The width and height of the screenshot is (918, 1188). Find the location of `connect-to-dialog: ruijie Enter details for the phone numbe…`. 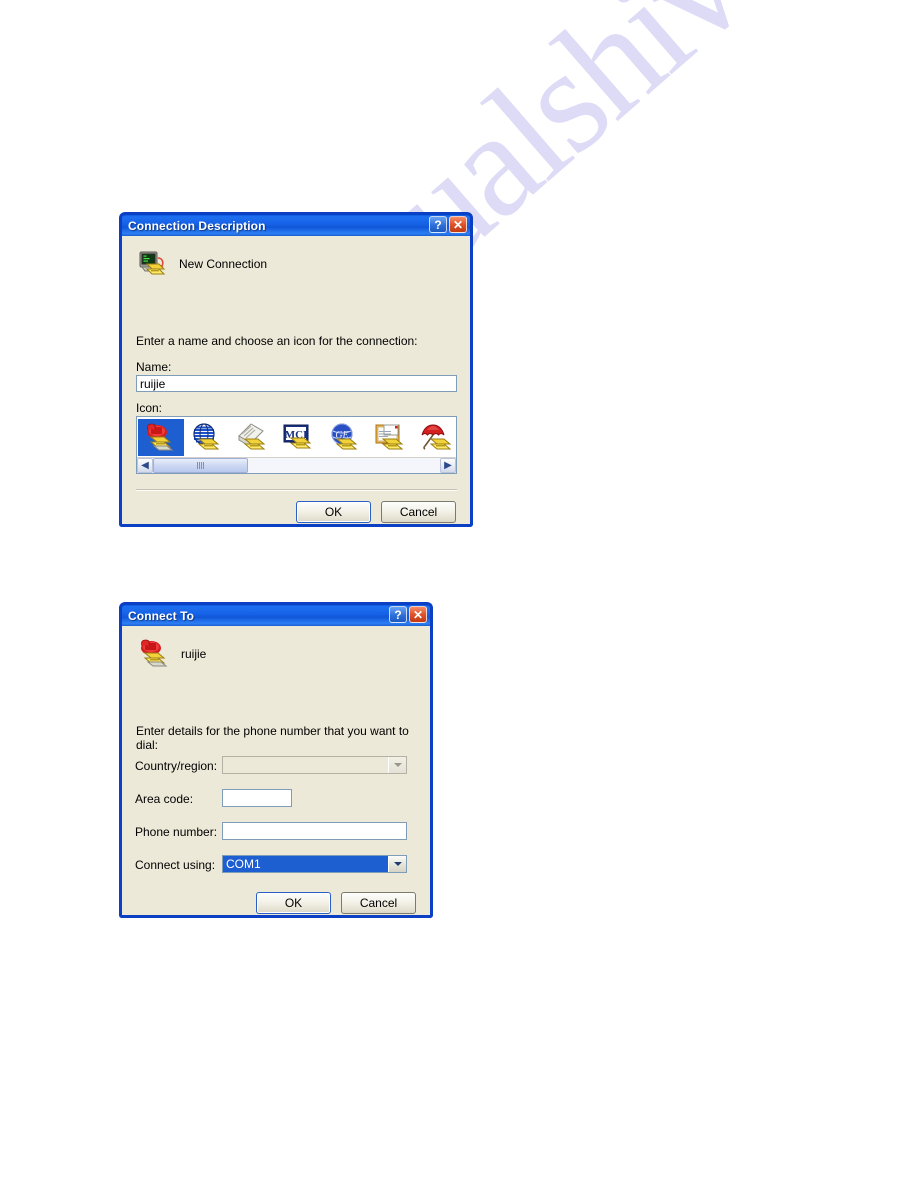

connect-to-dialog: ruijie Enter details for the phone numbe… is located at coordinates (276, 772).